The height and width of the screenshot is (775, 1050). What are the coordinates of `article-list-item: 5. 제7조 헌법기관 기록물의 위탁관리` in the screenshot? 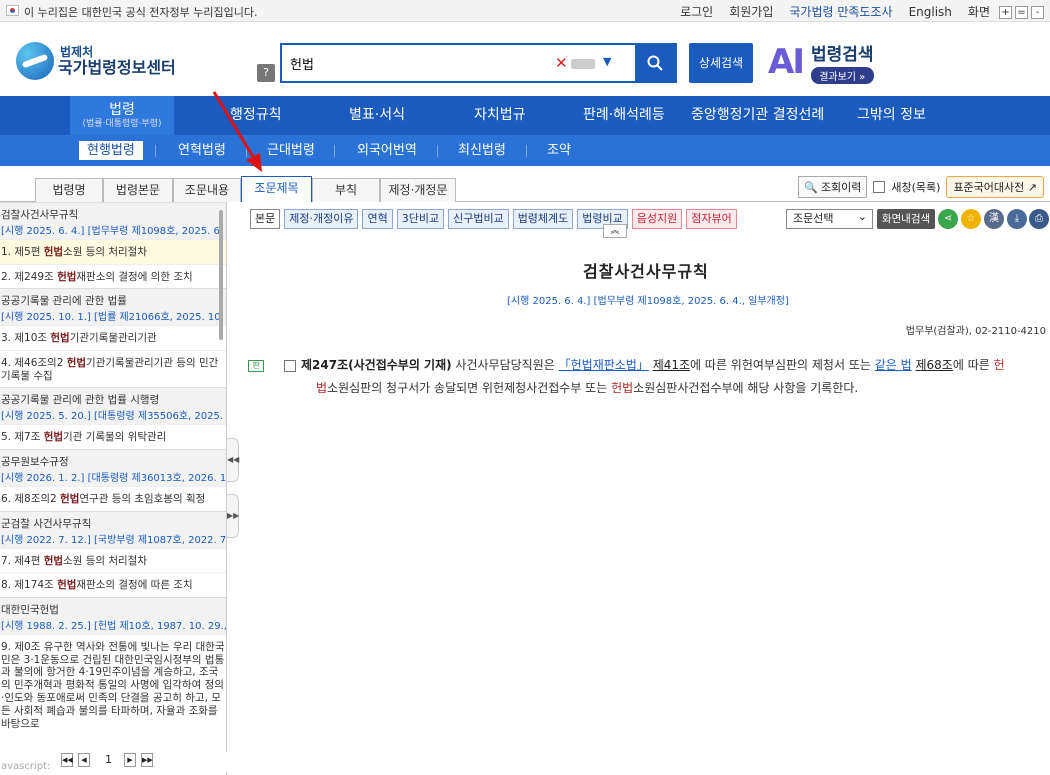 It's located at (113, 436).